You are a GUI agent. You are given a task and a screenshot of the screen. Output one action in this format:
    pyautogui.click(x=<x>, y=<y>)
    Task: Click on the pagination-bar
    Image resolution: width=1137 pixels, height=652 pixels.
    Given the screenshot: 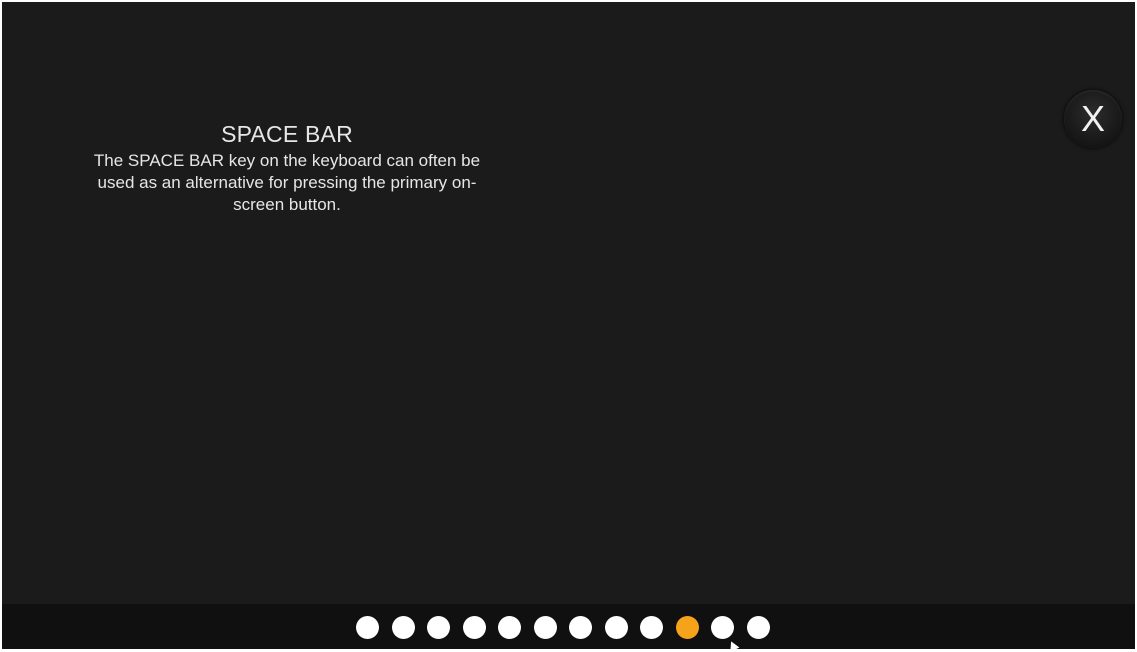 What is the action you would take?
    pyautogui.click(x=568, y=626)
    